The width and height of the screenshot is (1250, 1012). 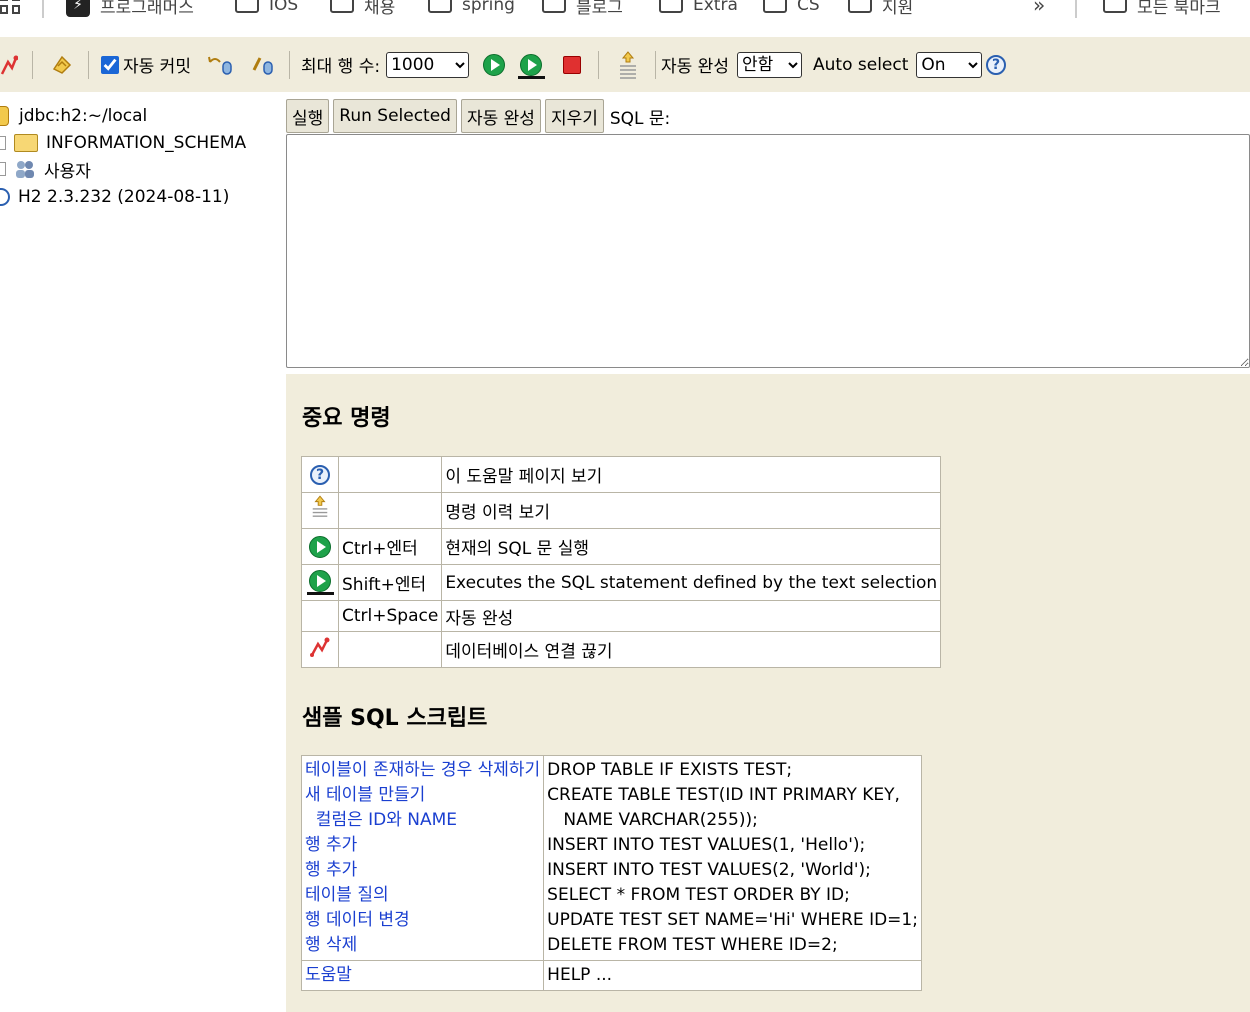 What do you see at coordinates (266, 9) in the screenshot?
I see `bookmark-ios: IOS` at bounding box center [266, 9].